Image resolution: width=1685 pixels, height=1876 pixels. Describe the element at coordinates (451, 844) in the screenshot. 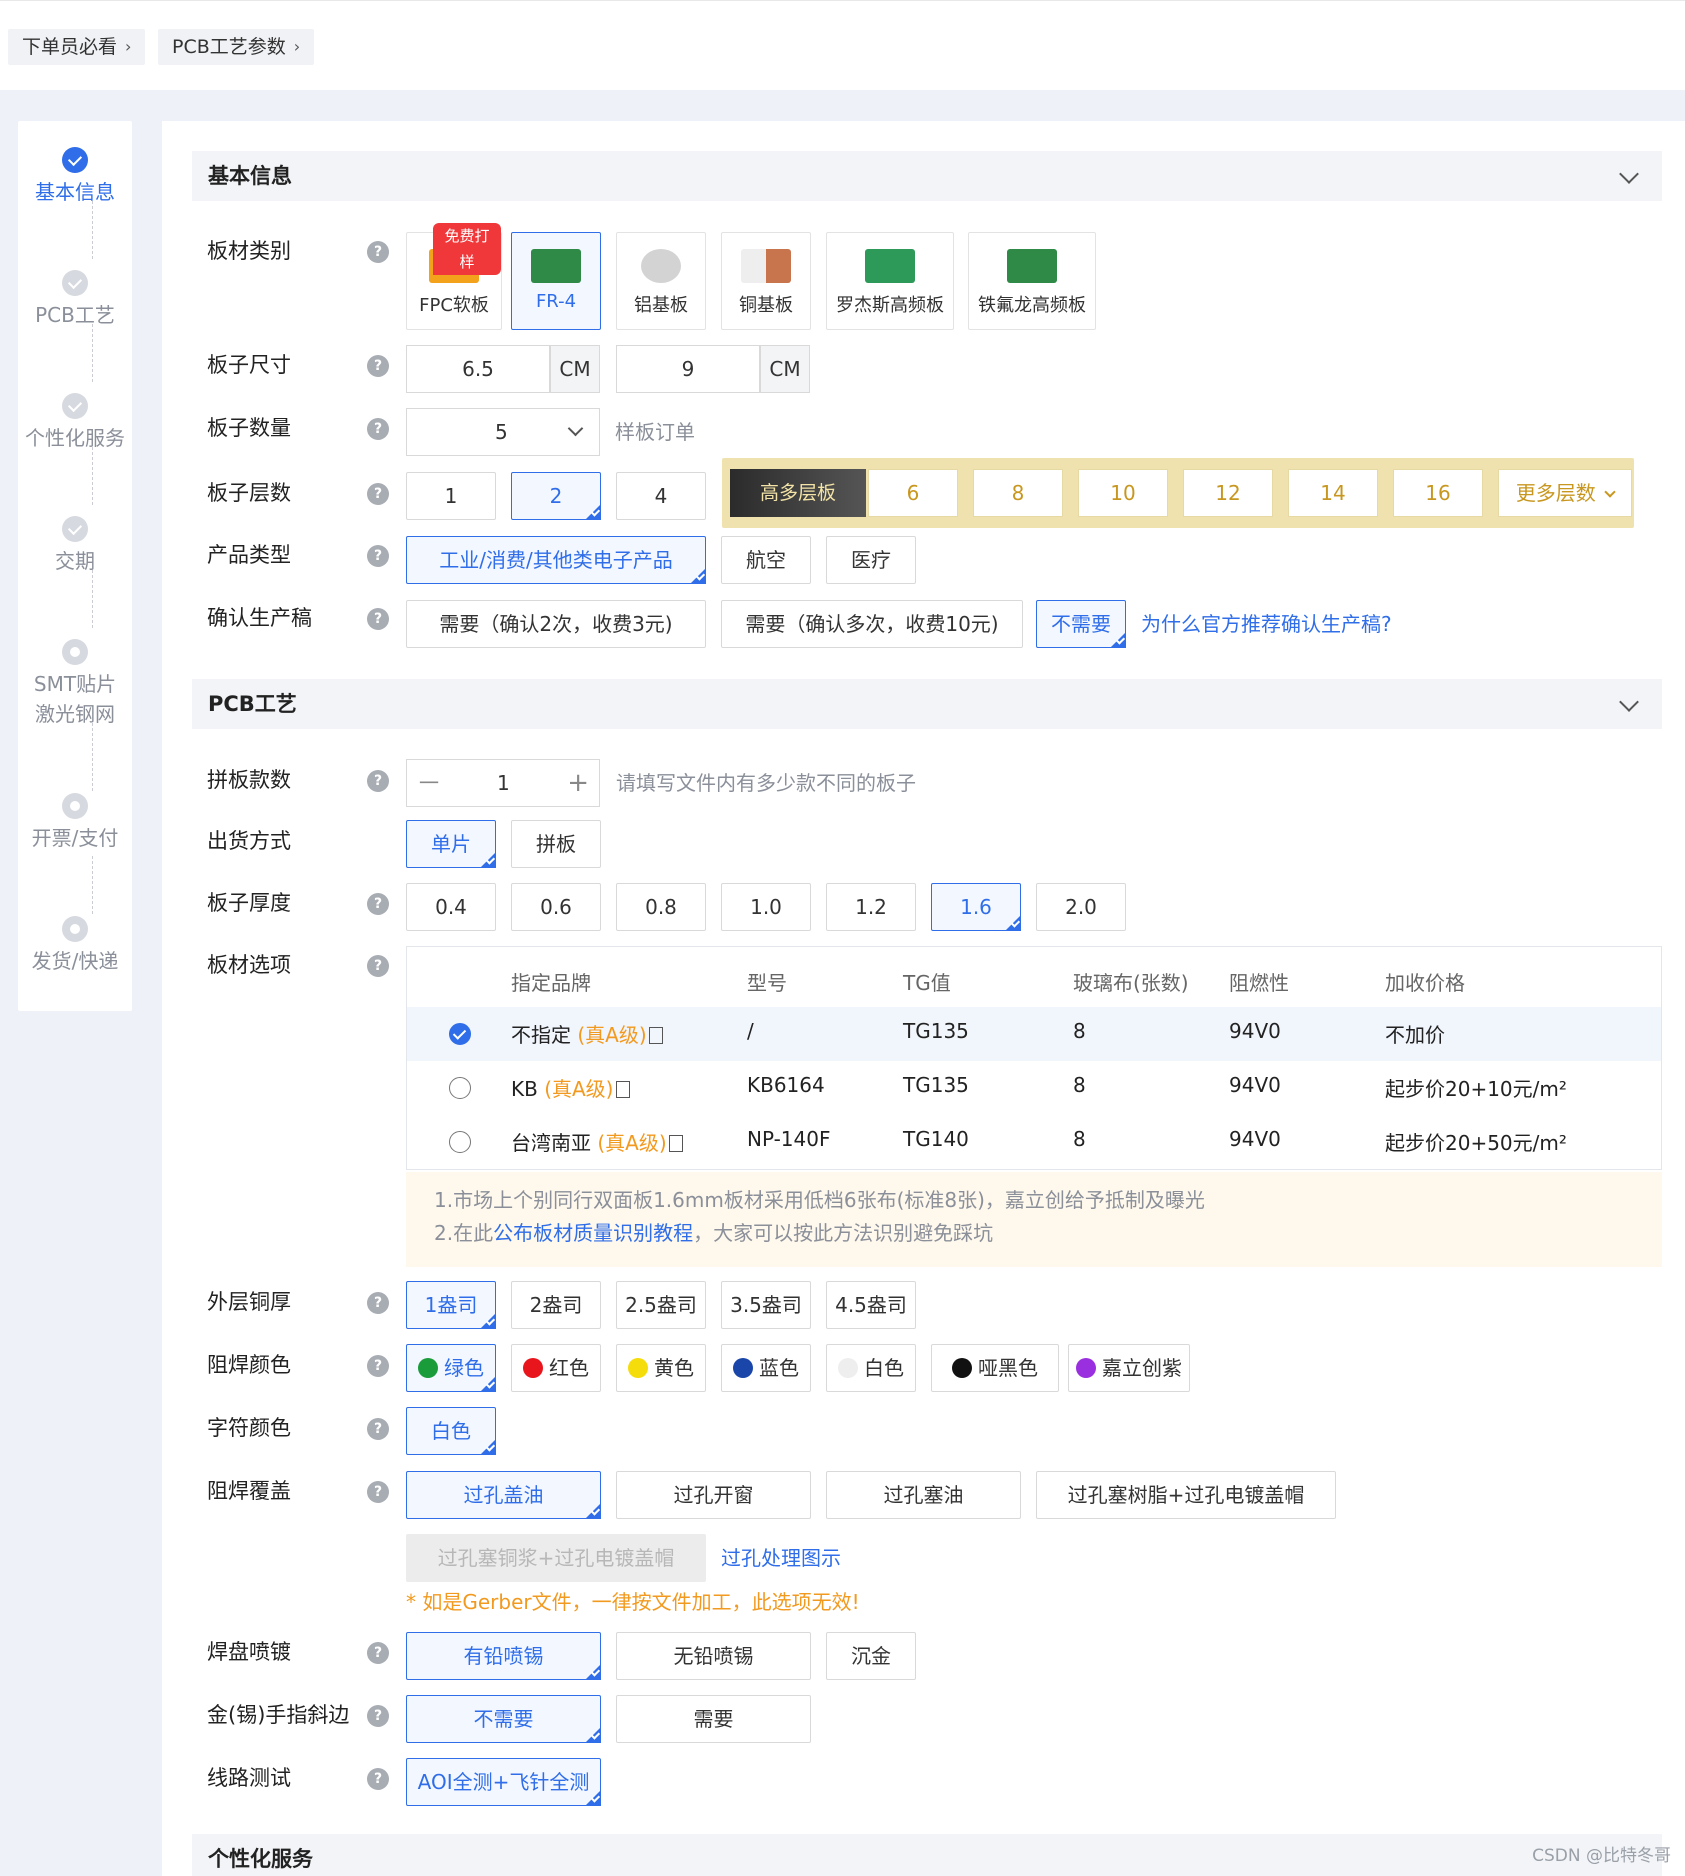

I see `ship-mode-option: 单片` at that location.